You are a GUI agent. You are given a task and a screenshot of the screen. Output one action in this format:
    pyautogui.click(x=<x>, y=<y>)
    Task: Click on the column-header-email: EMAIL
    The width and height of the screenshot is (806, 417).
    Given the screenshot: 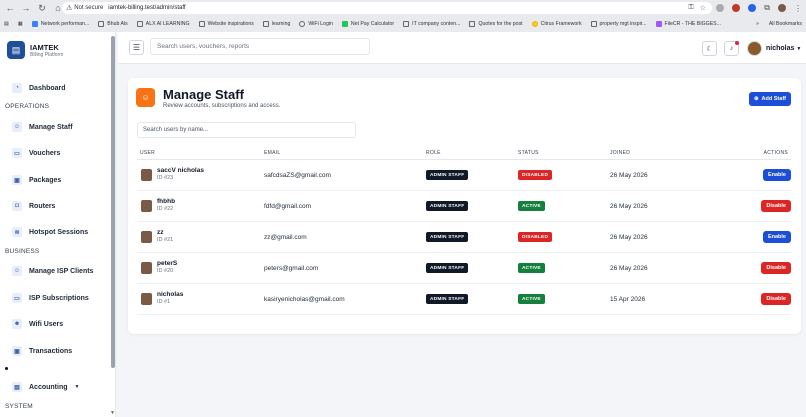 What is the action you would take?
    pyautogui.click(x=272, y=153)
    